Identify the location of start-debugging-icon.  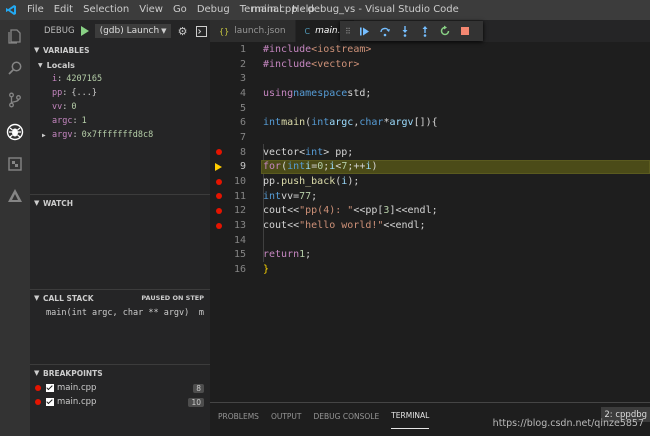
(84, 31).